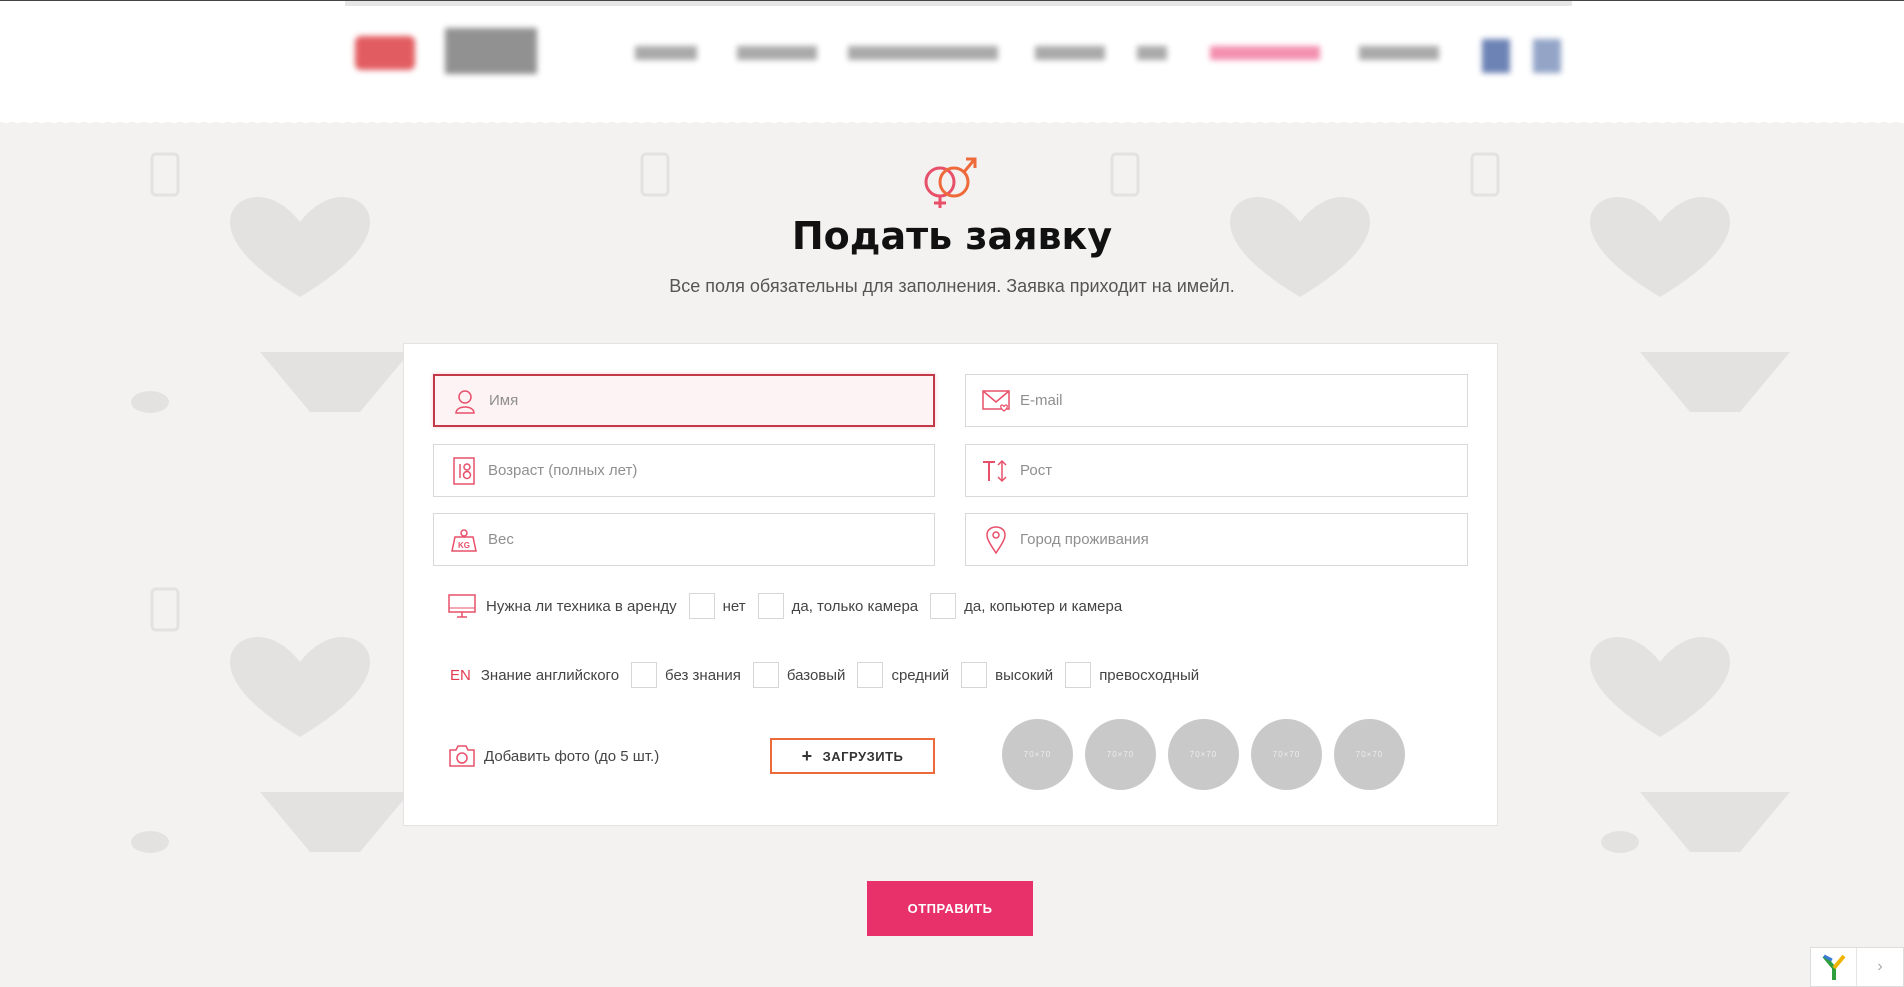  Describe the element at coordinates (711, 470) in the screenshot. I see `age-input` at that location.